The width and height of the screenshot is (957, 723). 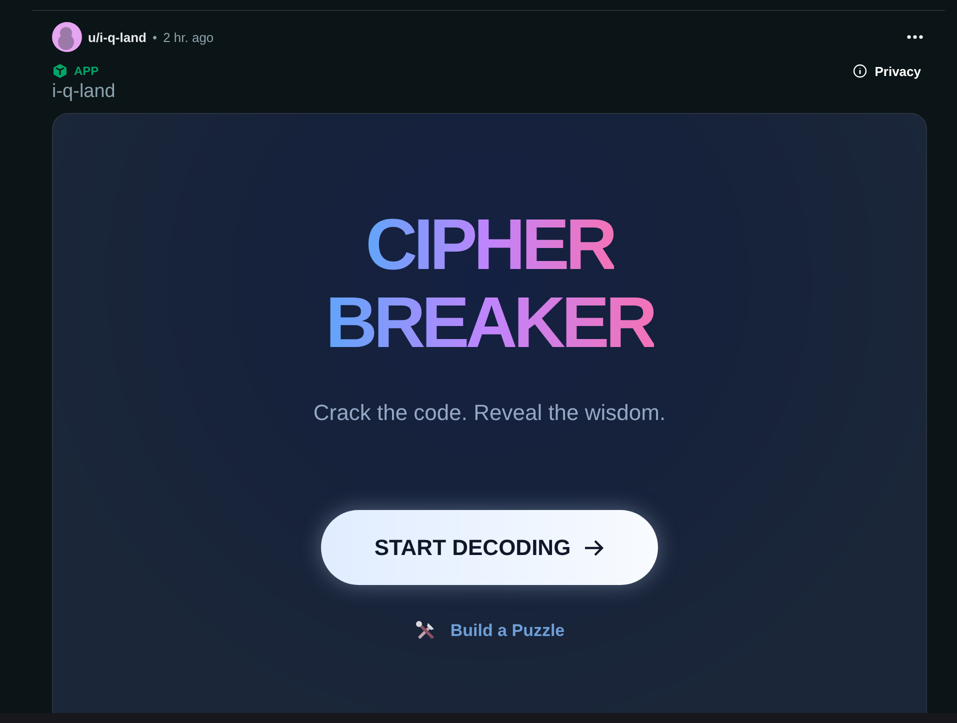 What do you see at coordinates (188, 37) in the screenshot?
I see `post-time: 2 hr. ago` at bounding box center [188, 37].